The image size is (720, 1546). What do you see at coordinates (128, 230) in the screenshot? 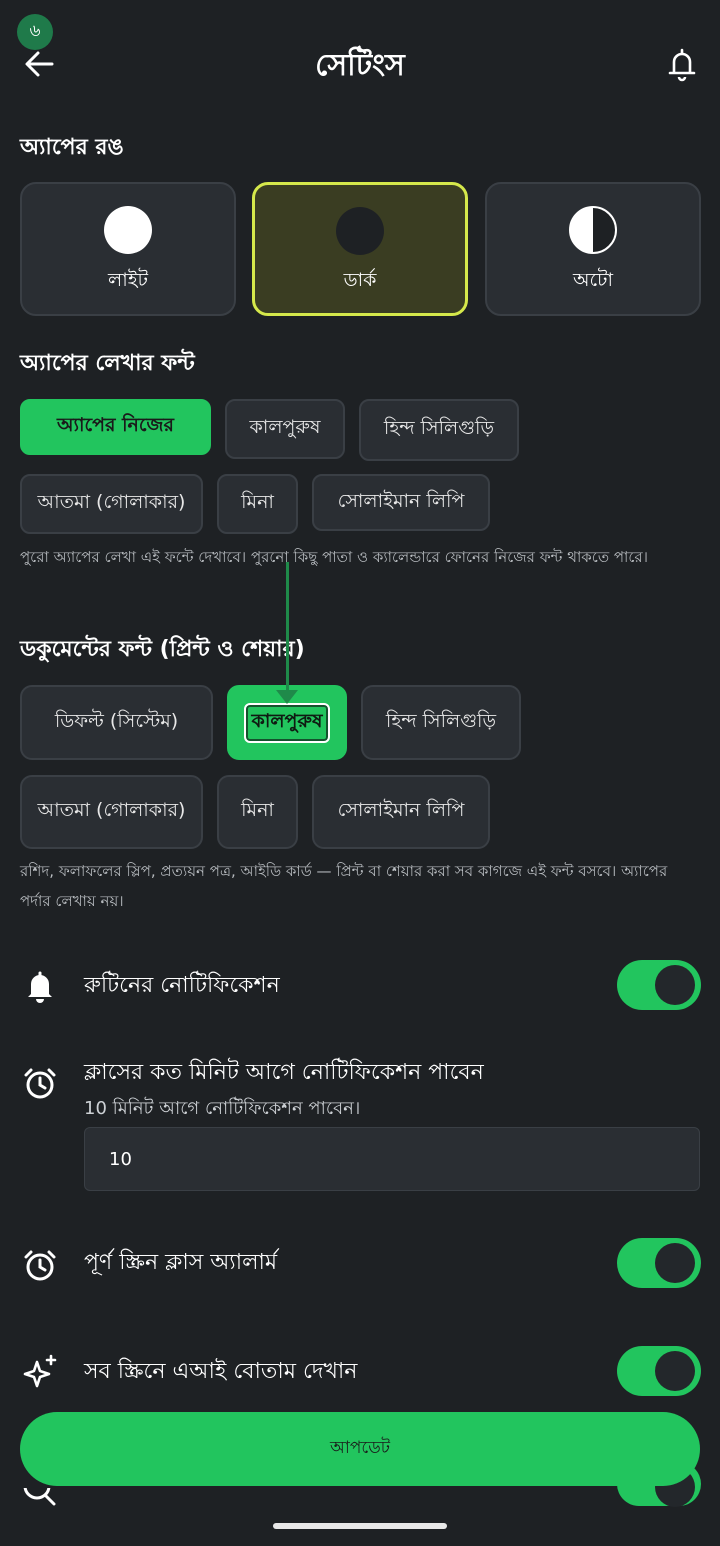
I see `light-theme-circle-icon` at bounding box center [128, 230].